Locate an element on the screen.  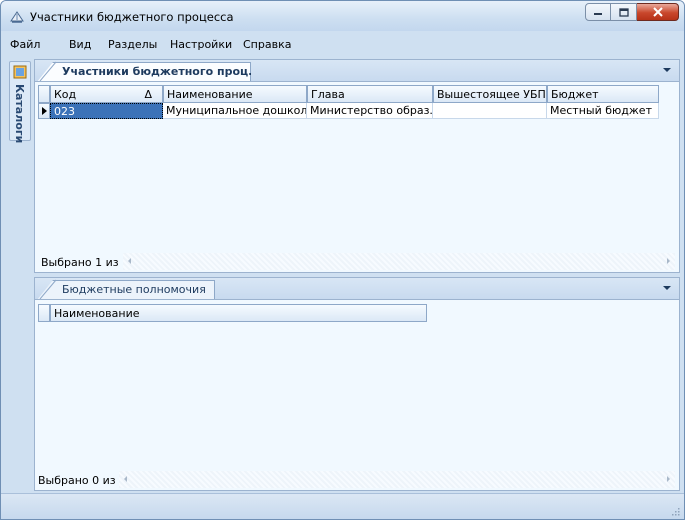
resize-grip-icon is located at coordinates (675, 511).